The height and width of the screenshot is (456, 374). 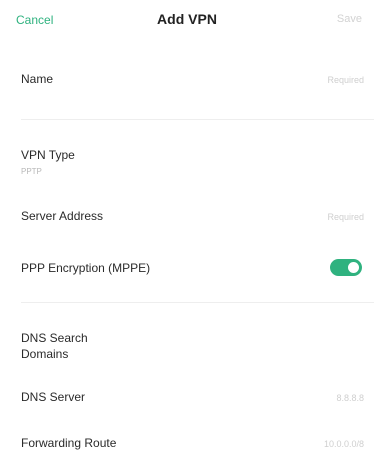 What do you see at coordinates (53, 397) in the screenshot?
I see `dns-server-label: DNS Server` at bounding box center [53, 397].